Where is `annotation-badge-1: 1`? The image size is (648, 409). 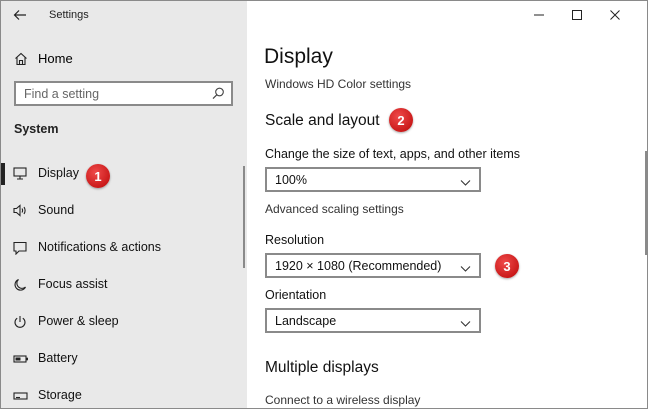 annotation-badge-1: 1 is located at coordinates (98, 176).